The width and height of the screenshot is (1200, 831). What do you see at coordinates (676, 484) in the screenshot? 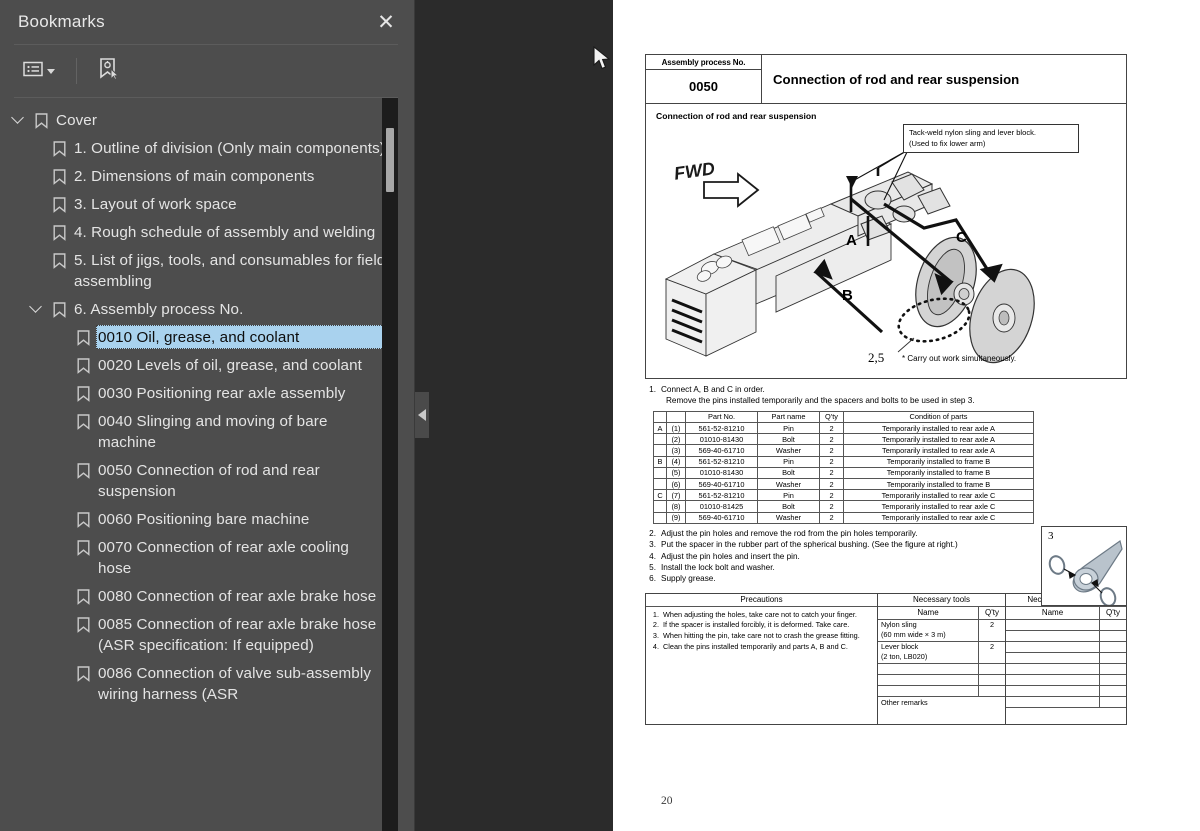
I see `parts-cell-idx: (6)` at bounding box center [676, 484].